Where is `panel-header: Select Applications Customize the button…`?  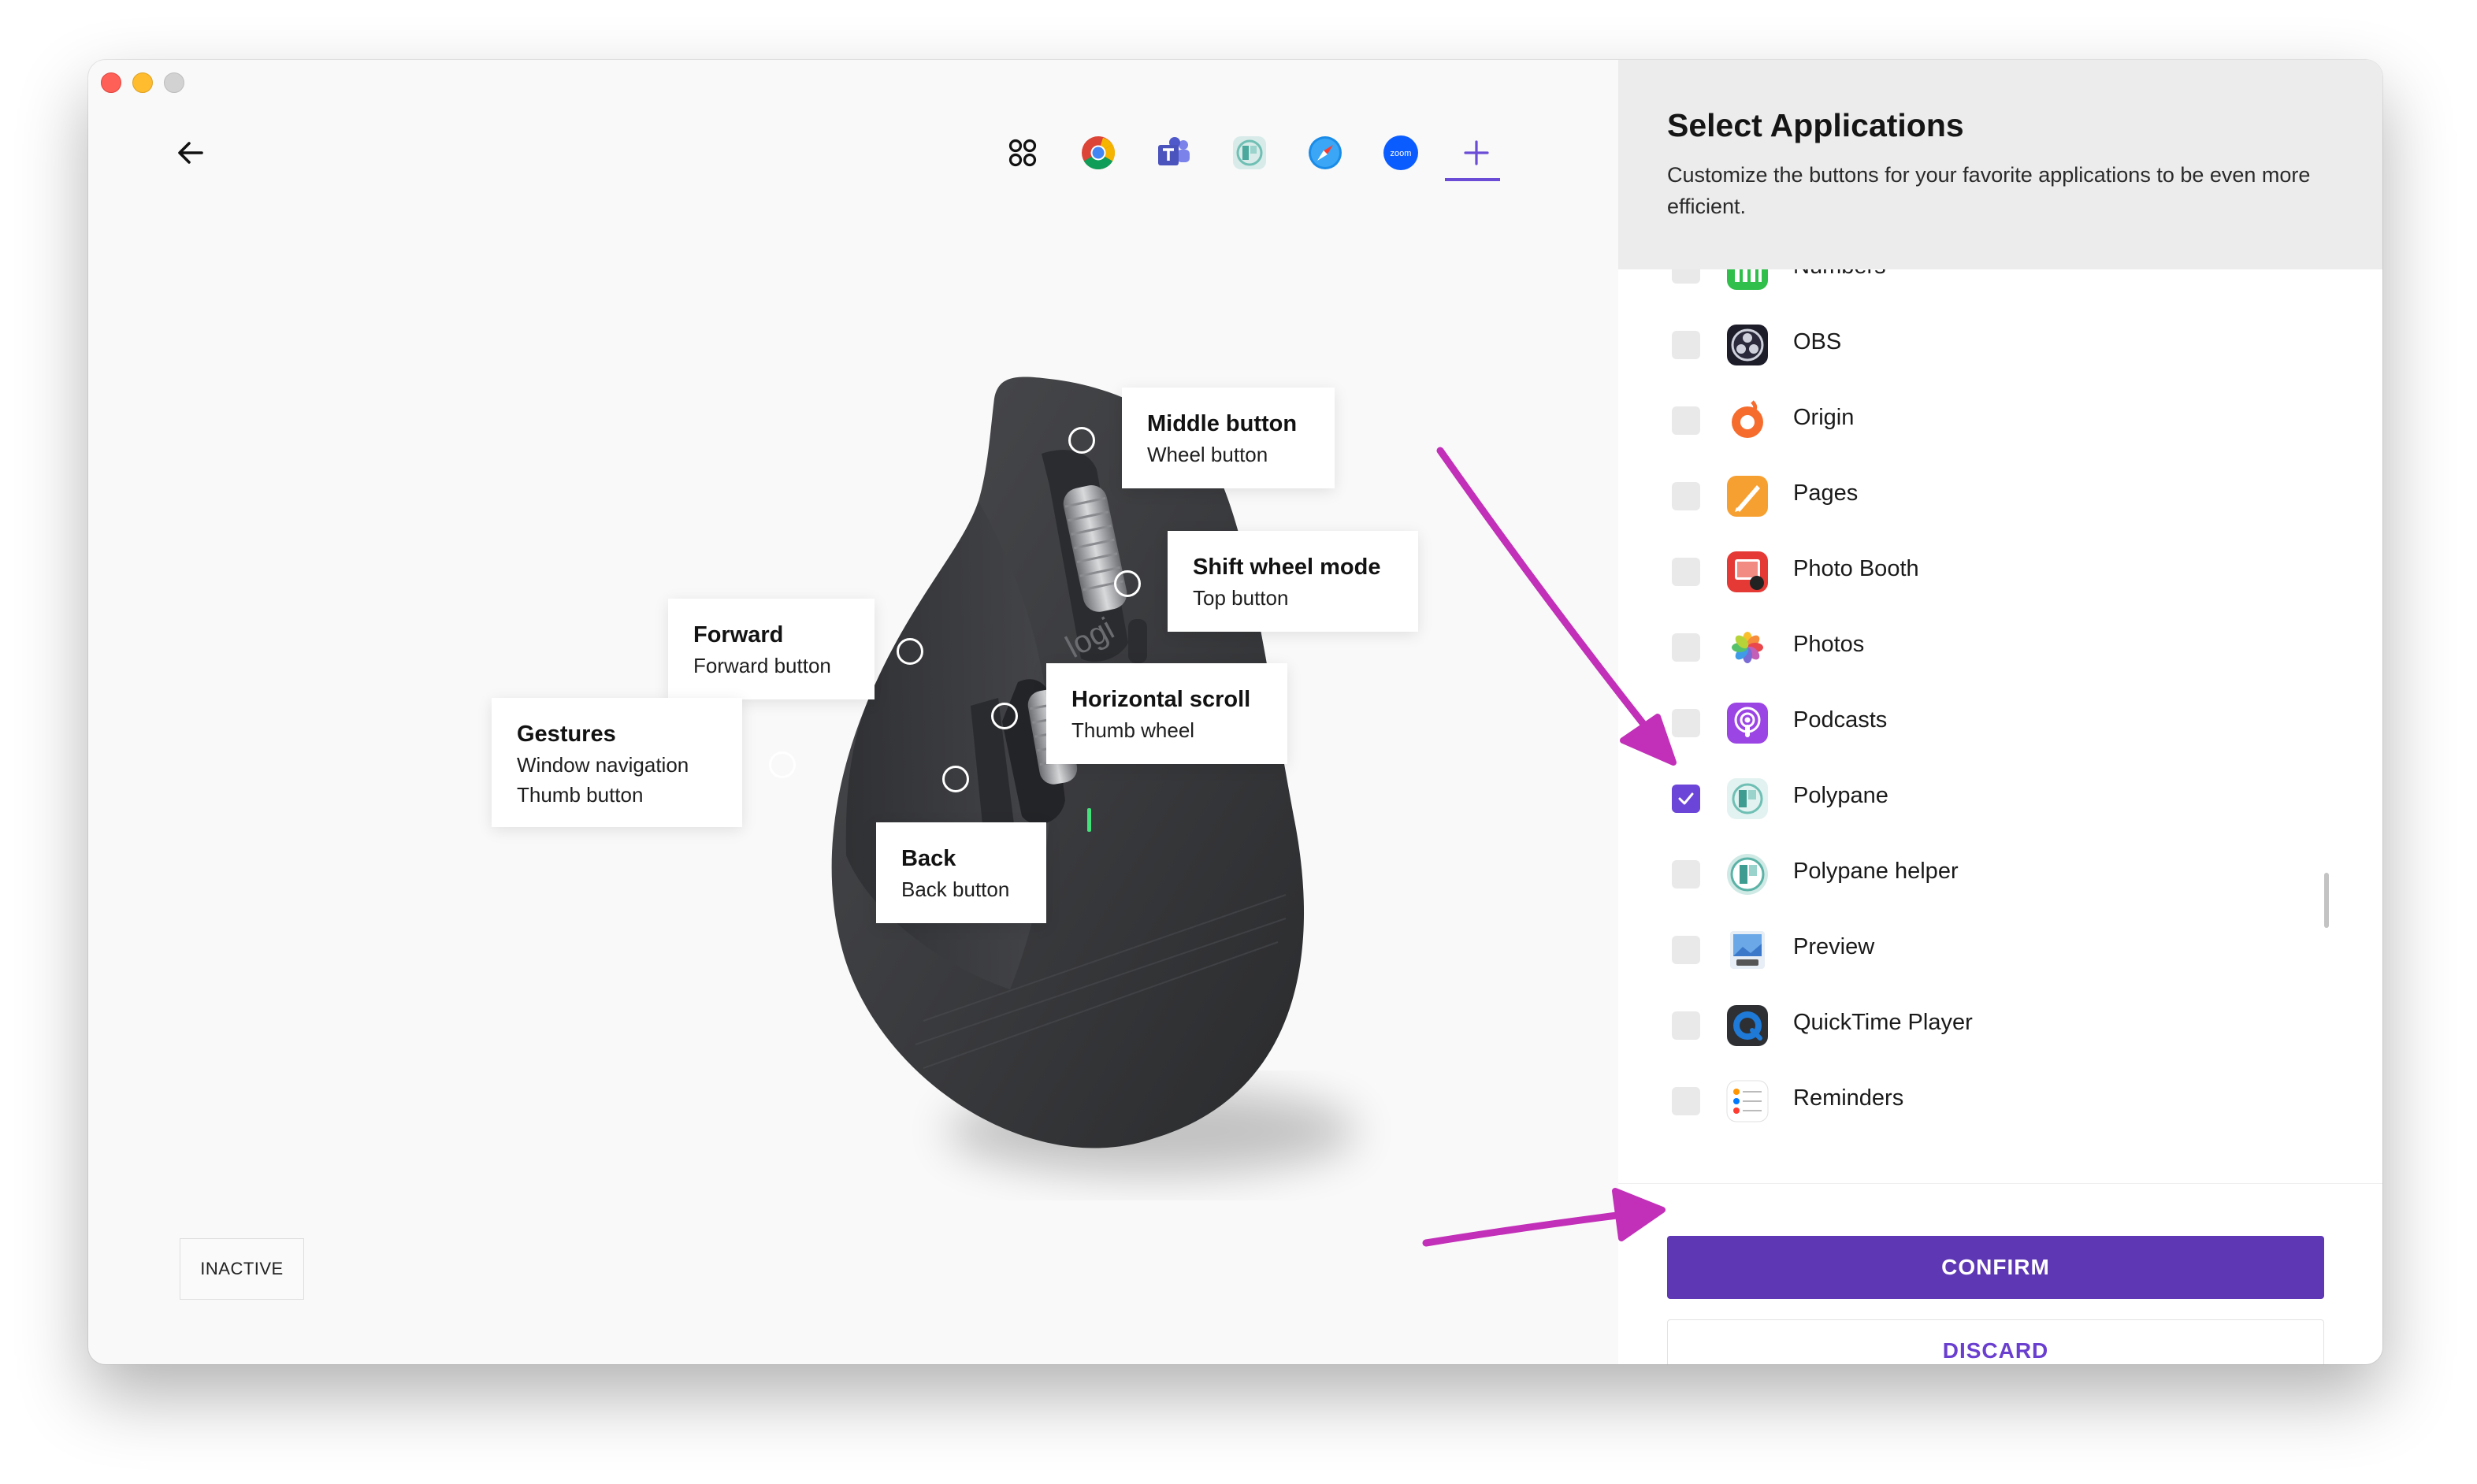
panel-header: Select Applications Customize the button… is located at coordinates (2000, 164).